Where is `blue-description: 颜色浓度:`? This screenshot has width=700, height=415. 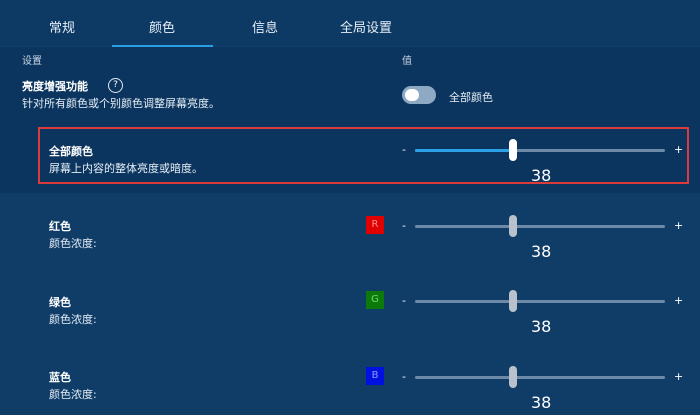 blue-description: 颜色浓度: is located at coordinates (73, 394).